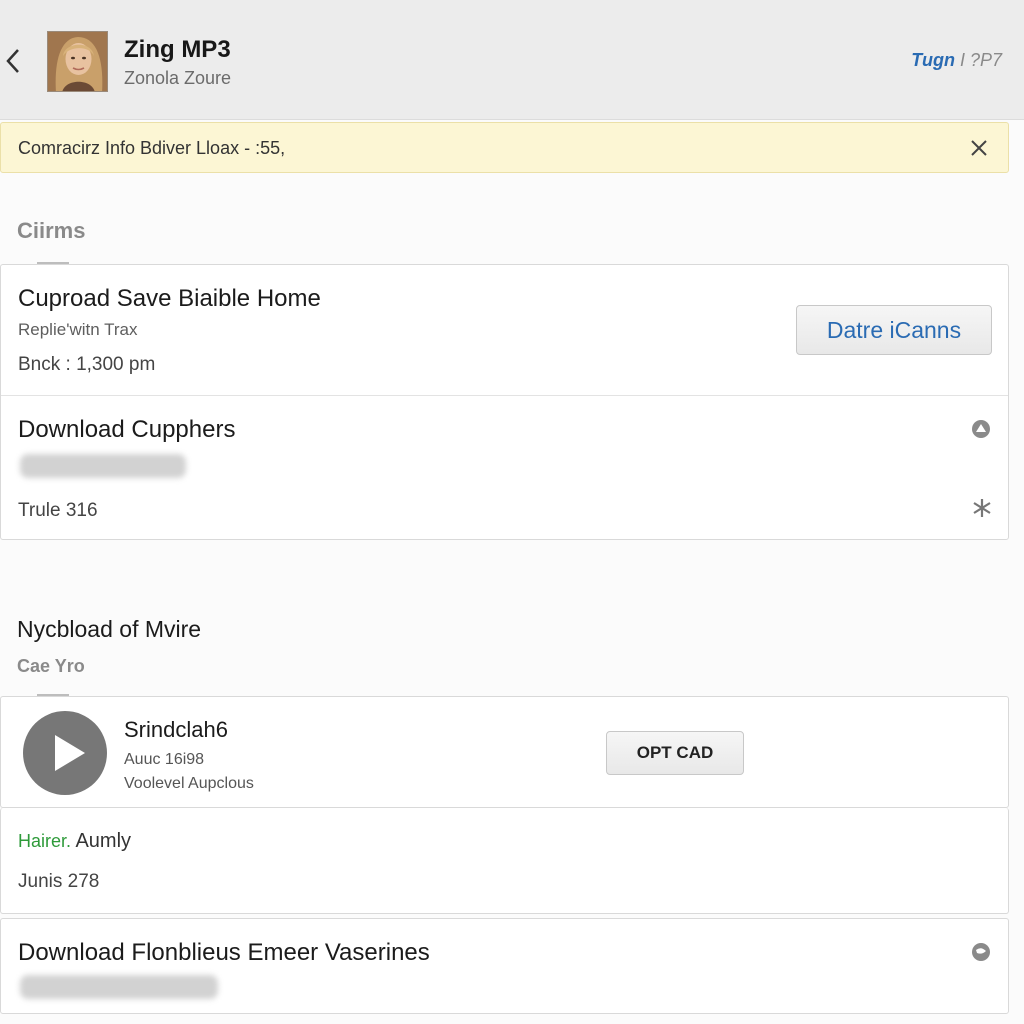  I want to click on info-value: Aumly, so click(103, 841).